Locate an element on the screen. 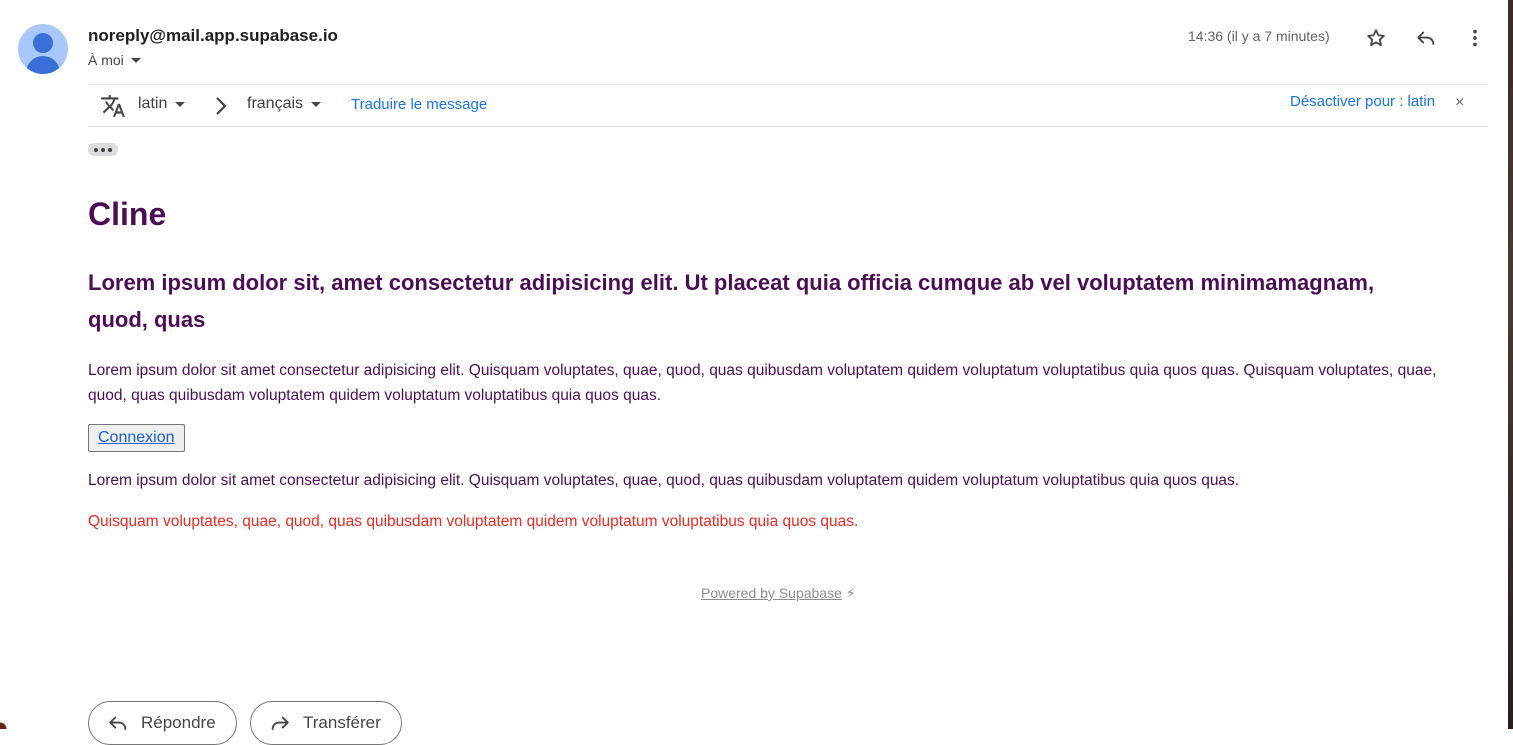 This screenshot has width=1513, height=745. recipient-details: À moi is located at coordinates (114, 60).